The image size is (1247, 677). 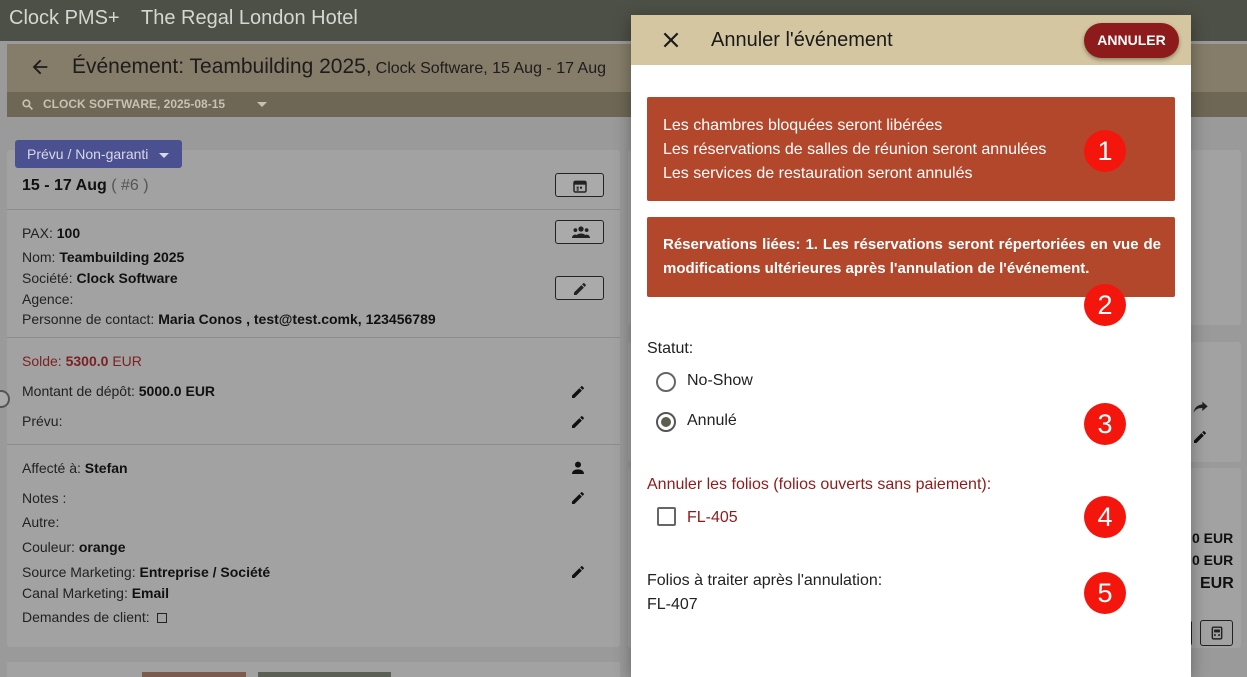 I want to click on caret-down-icon, so click(x=164, y=155).